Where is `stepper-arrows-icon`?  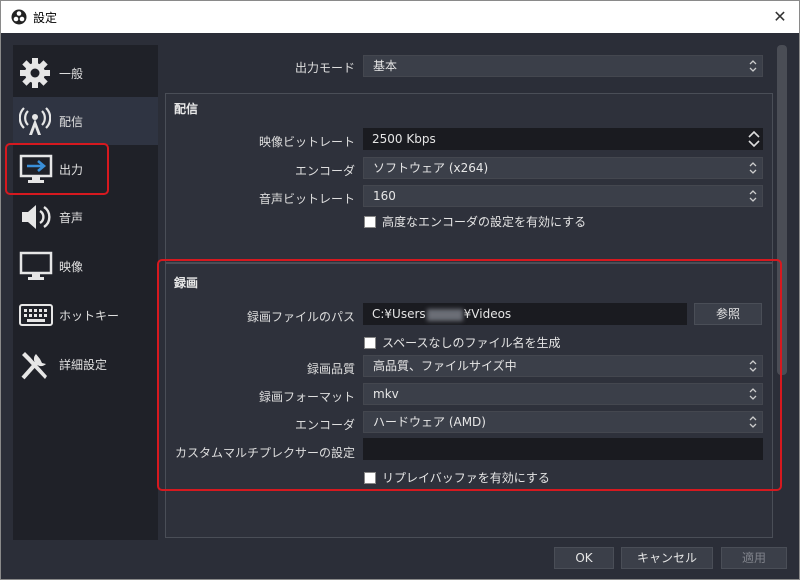 stepper-arrows-icon is located at coordinates (754, 139).